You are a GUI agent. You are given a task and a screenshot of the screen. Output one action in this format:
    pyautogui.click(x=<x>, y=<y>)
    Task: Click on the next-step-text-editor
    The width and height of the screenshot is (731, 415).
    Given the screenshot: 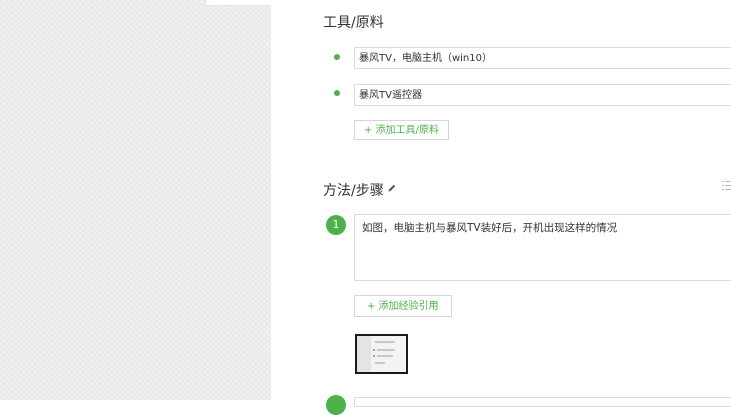 What is the action you would take?
    pyautogui.click(x=542, y=402)
    